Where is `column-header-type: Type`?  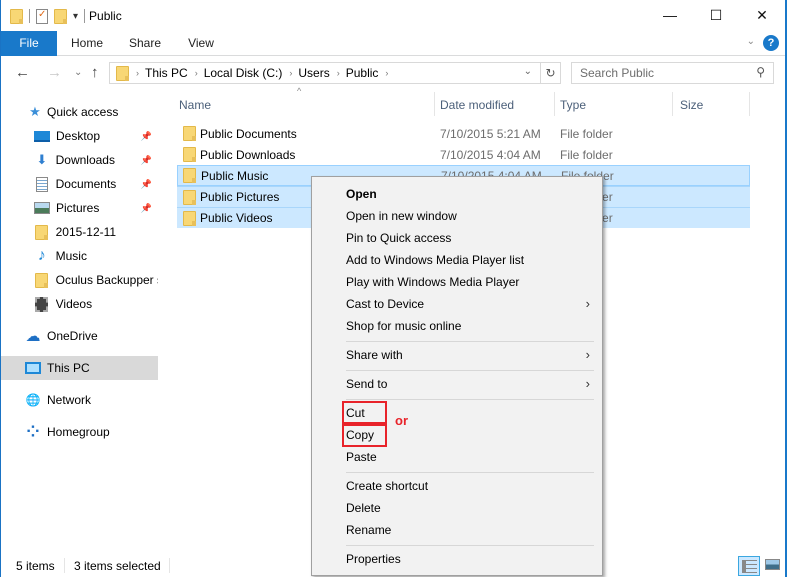
column-header-type: Type is located at coordinates (573, 105).